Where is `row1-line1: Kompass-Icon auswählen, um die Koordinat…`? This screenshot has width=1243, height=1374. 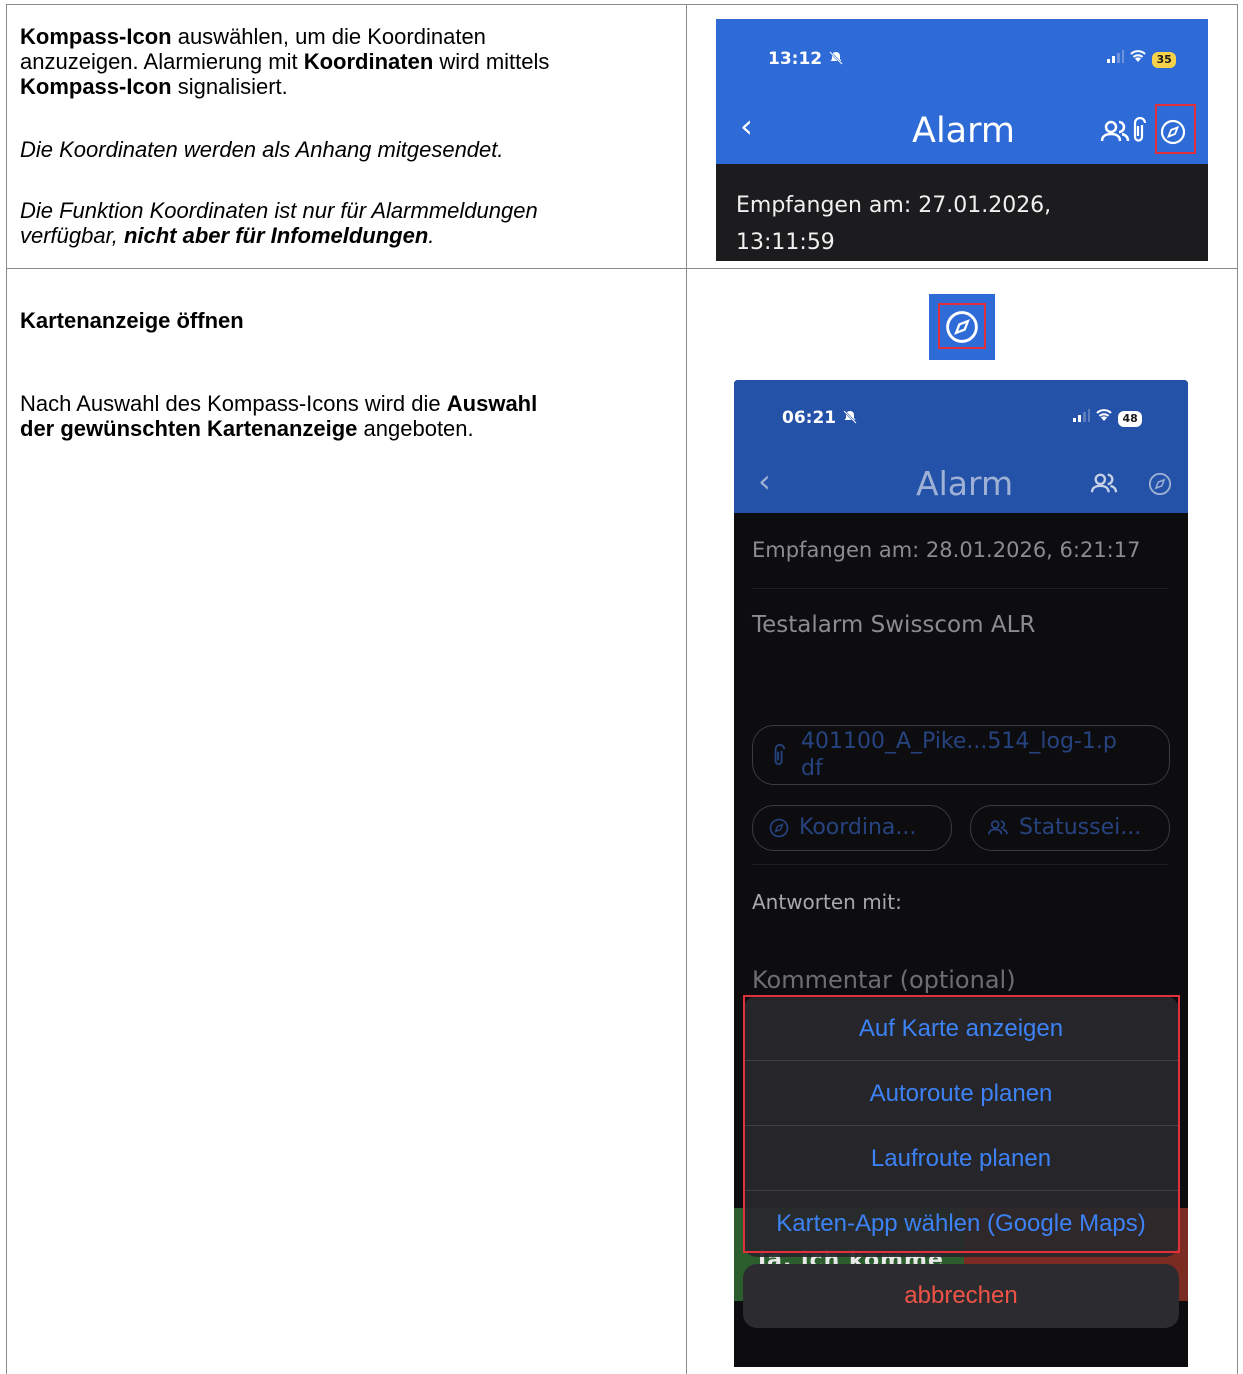
row1-line1: Kompass-Icon auswählen, um die Koordinat… is located at coordinates (350, 36).